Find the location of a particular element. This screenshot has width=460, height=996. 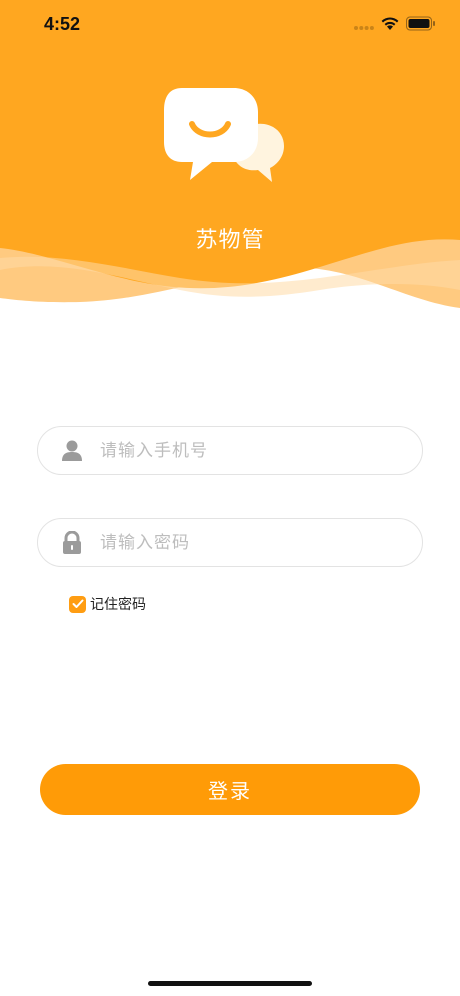

phone-input is located at coordinates (255, 450).